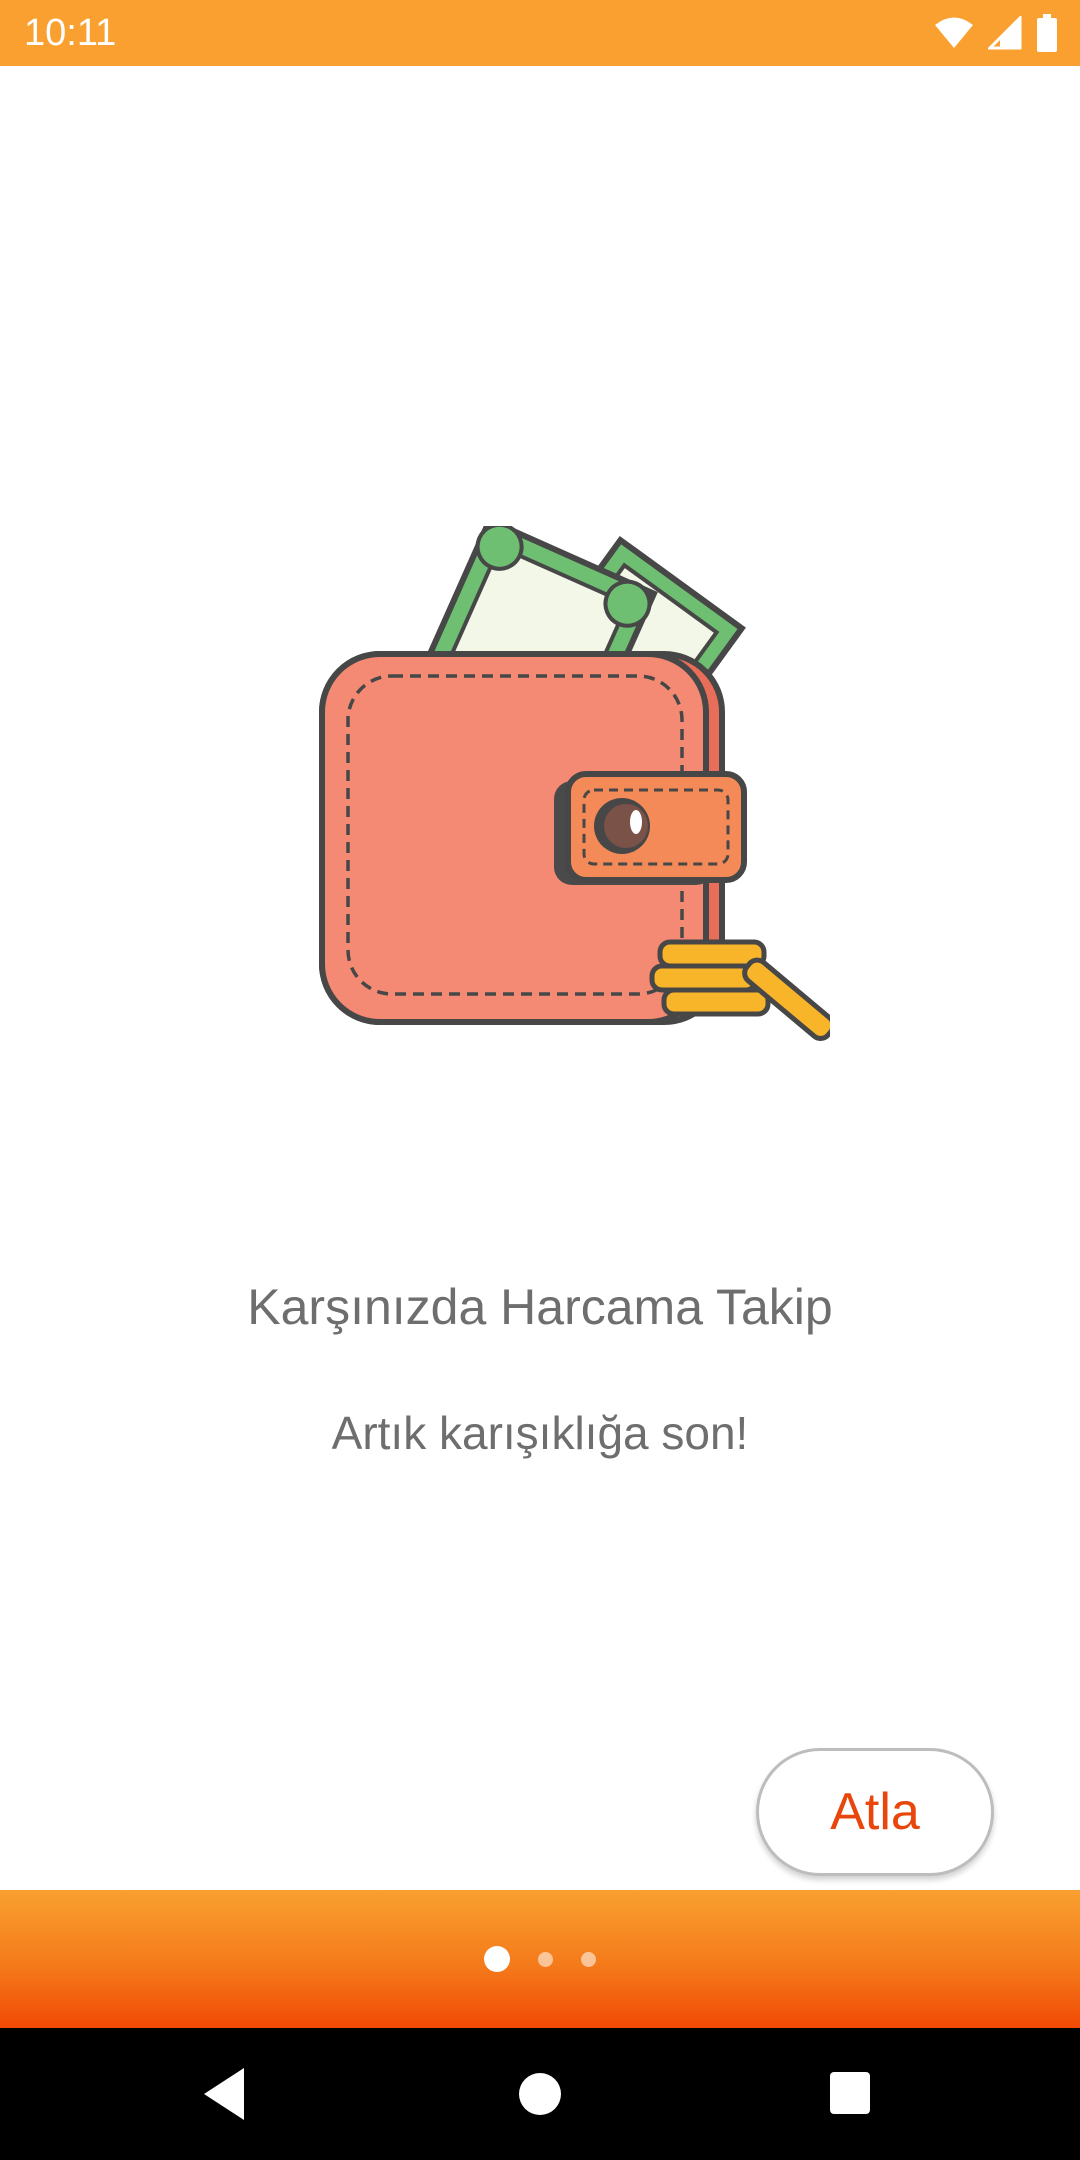 The width and height of the screenshot is (1080, 2160). Describe the element at coordinates (224, 2094) in the screenshot. I see `back-icon` at that location.